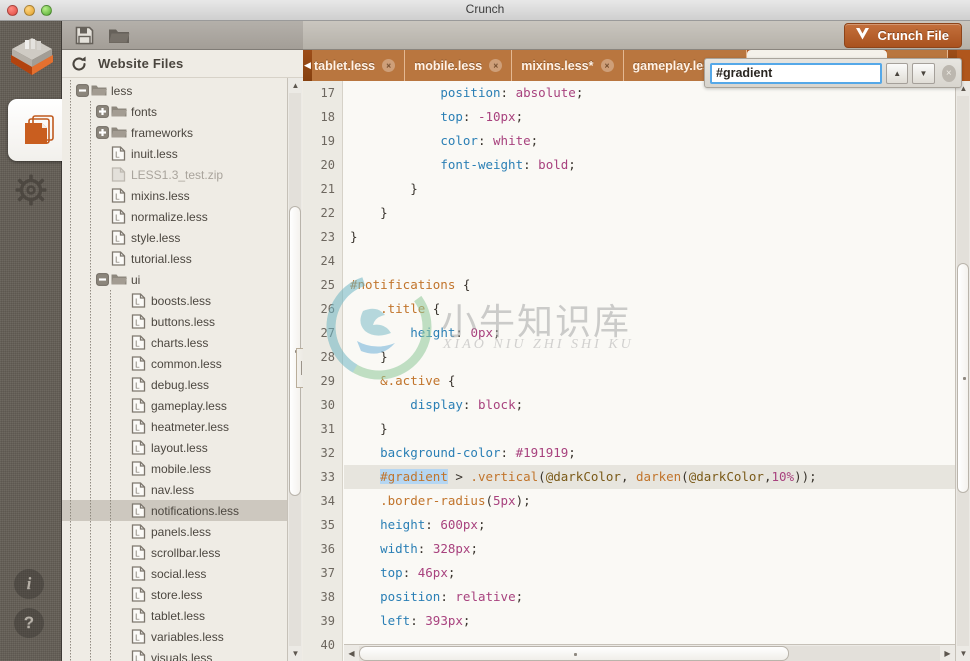 This screenshot has width=970, height=661. Describe the element at coordinates (645, 597) in the screenshot. I see `code-line: 38 position: relative;` at that location.